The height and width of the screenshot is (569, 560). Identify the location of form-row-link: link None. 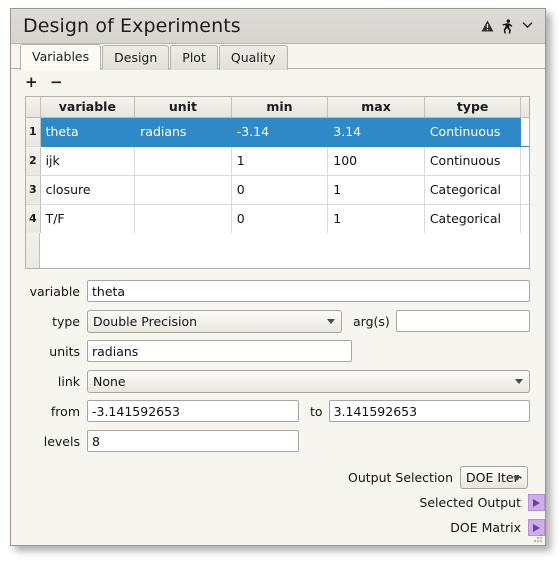
(277, 381).